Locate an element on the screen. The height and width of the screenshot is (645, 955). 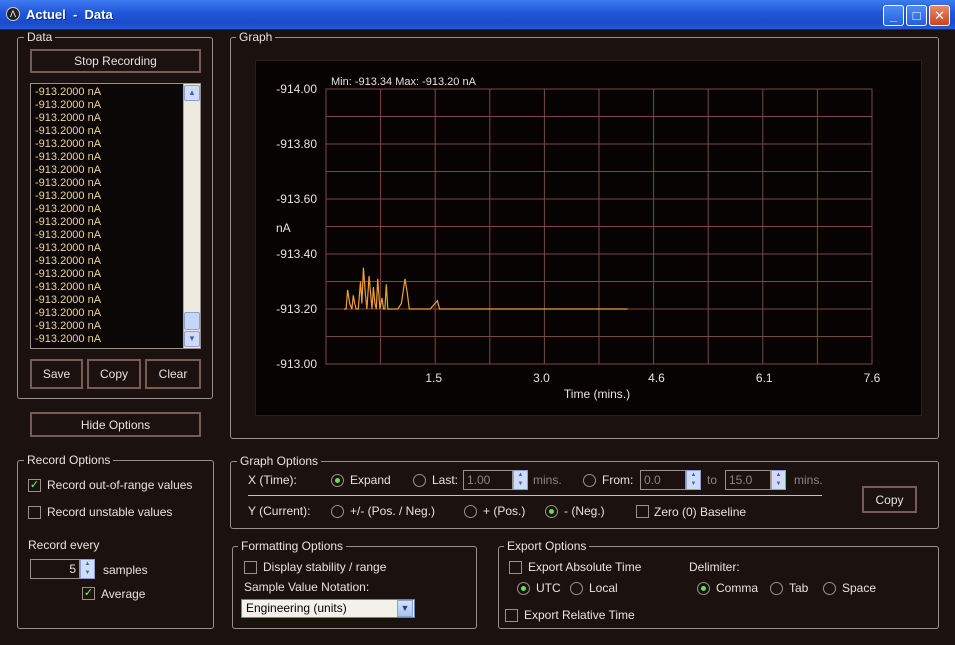
samples-label: samples is located at coordinates (125, 570).